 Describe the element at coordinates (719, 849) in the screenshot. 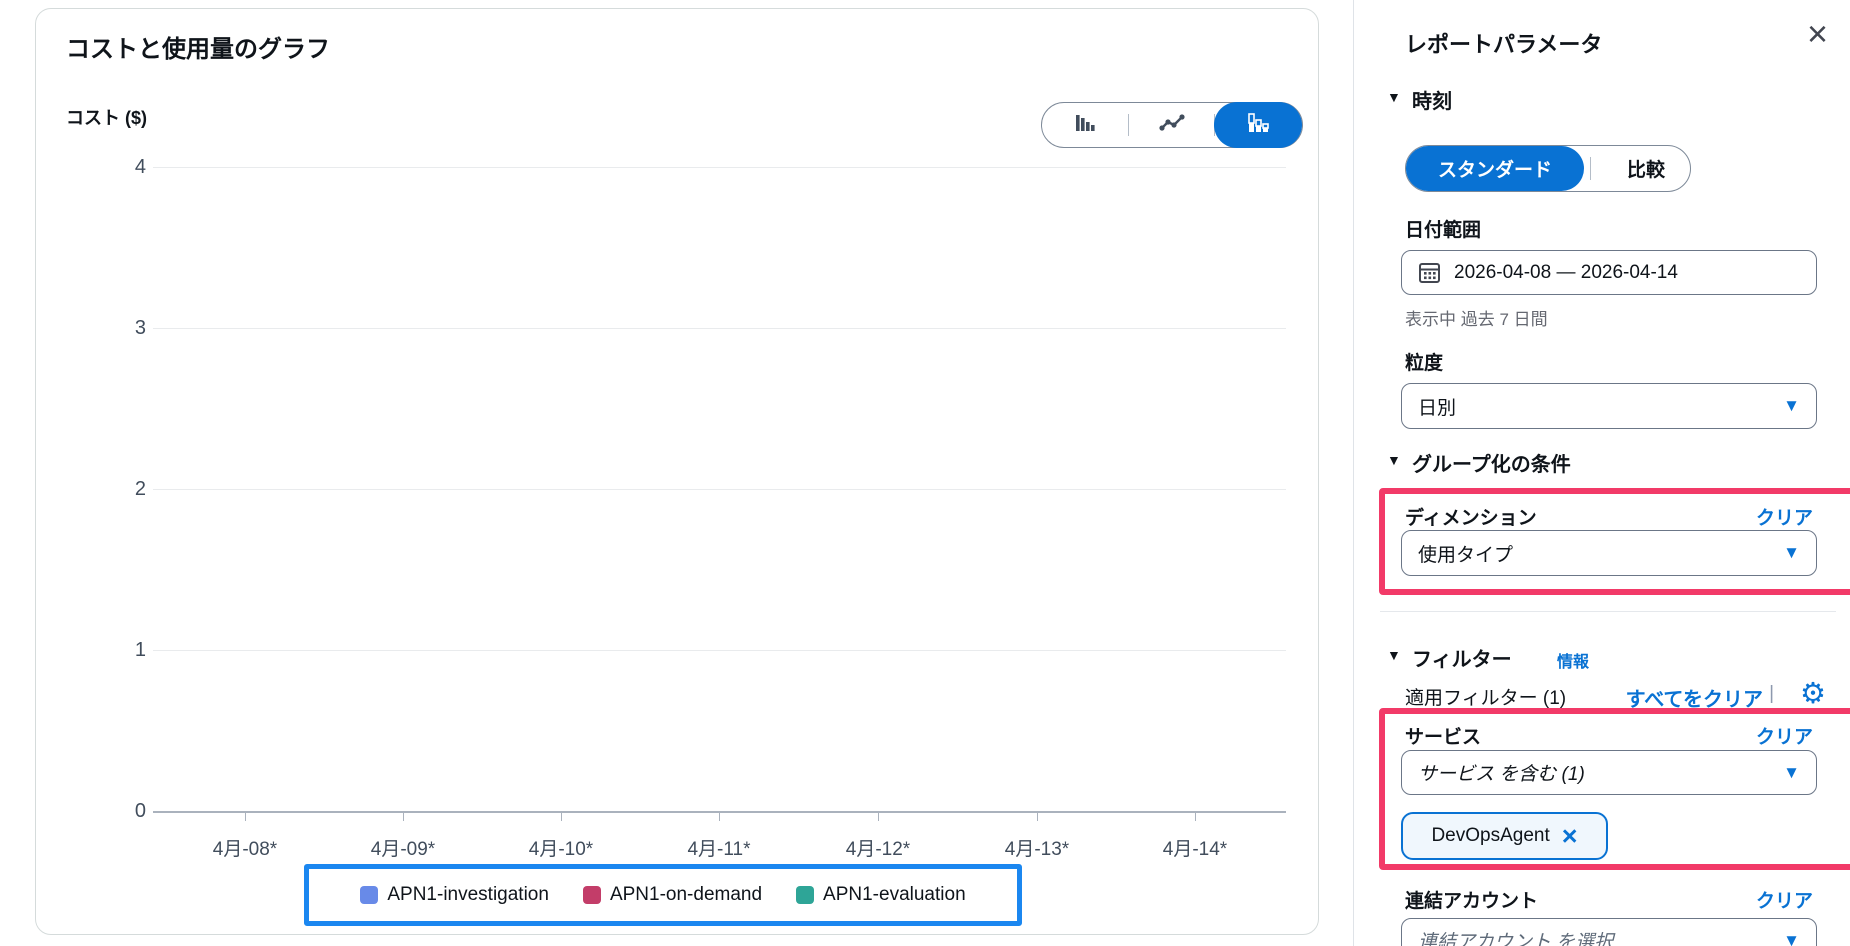

I see `x-tick-label: 4月-11*` at that location.